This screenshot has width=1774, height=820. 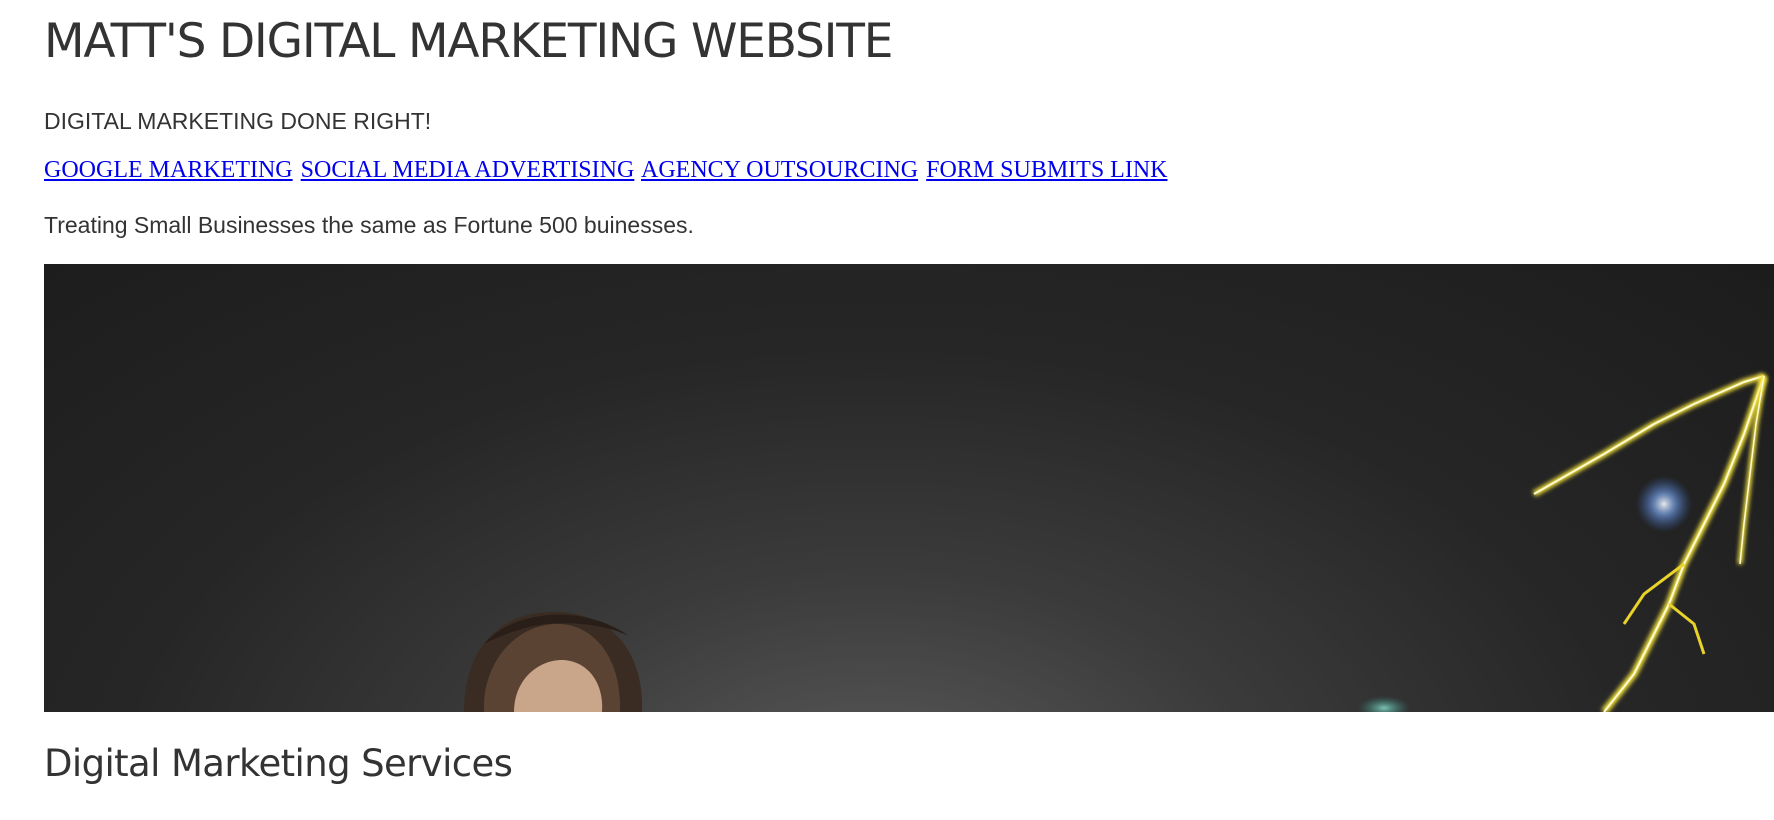 What do you see at coordinates (468, 170) in the screenshot?
I see `nav-link-social-media-advertising: SOCIAL MEDIA ADVERTISING` at bounding box center [468, 170].